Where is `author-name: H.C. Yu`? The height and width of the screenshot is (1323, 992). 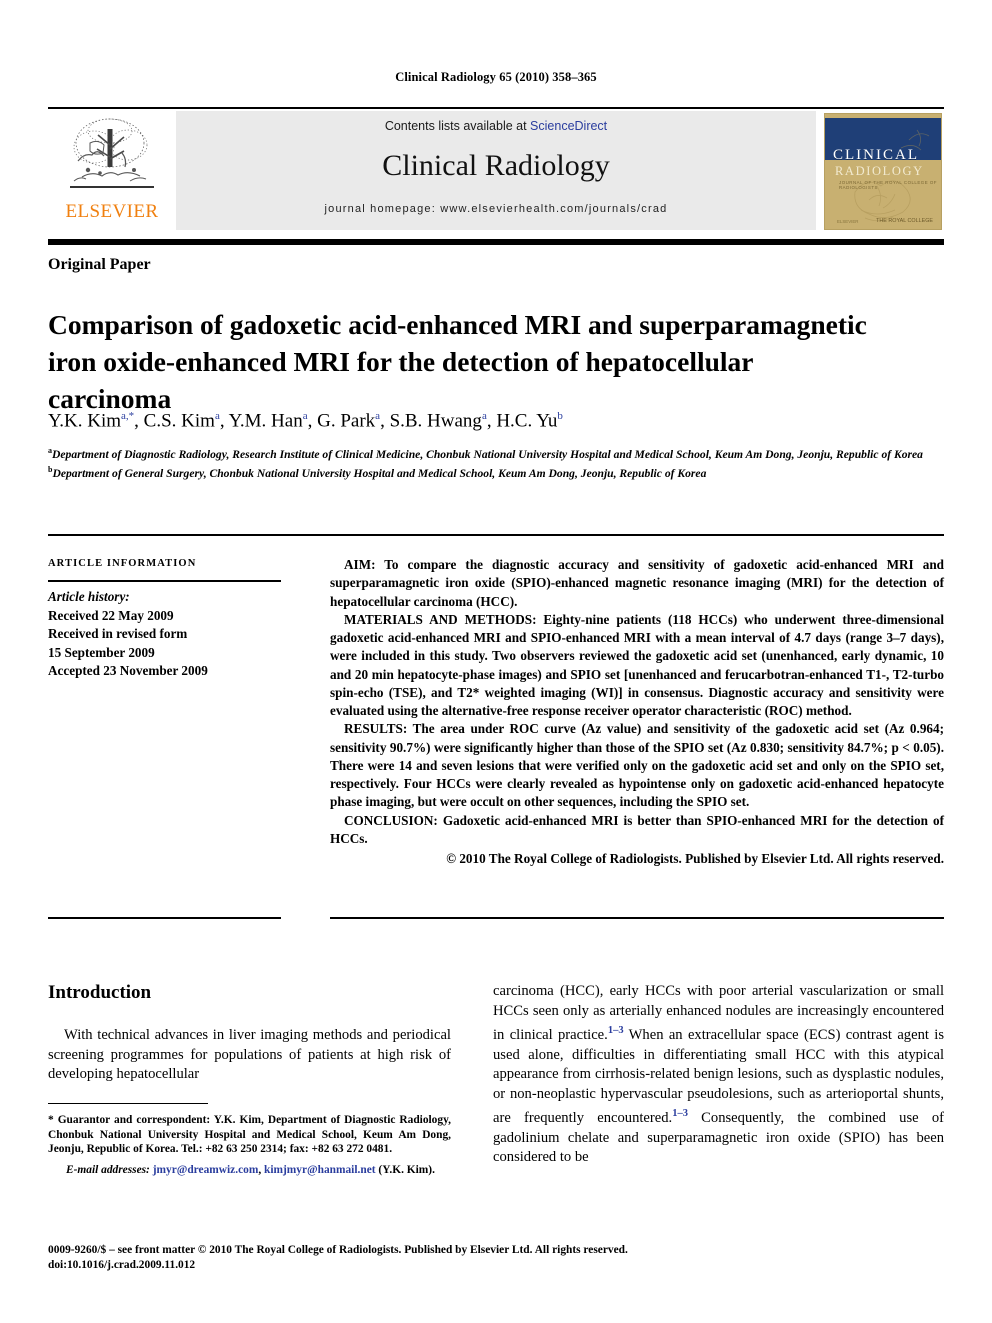
author-name: H.C. Yu is located at coordinates (527, 421).